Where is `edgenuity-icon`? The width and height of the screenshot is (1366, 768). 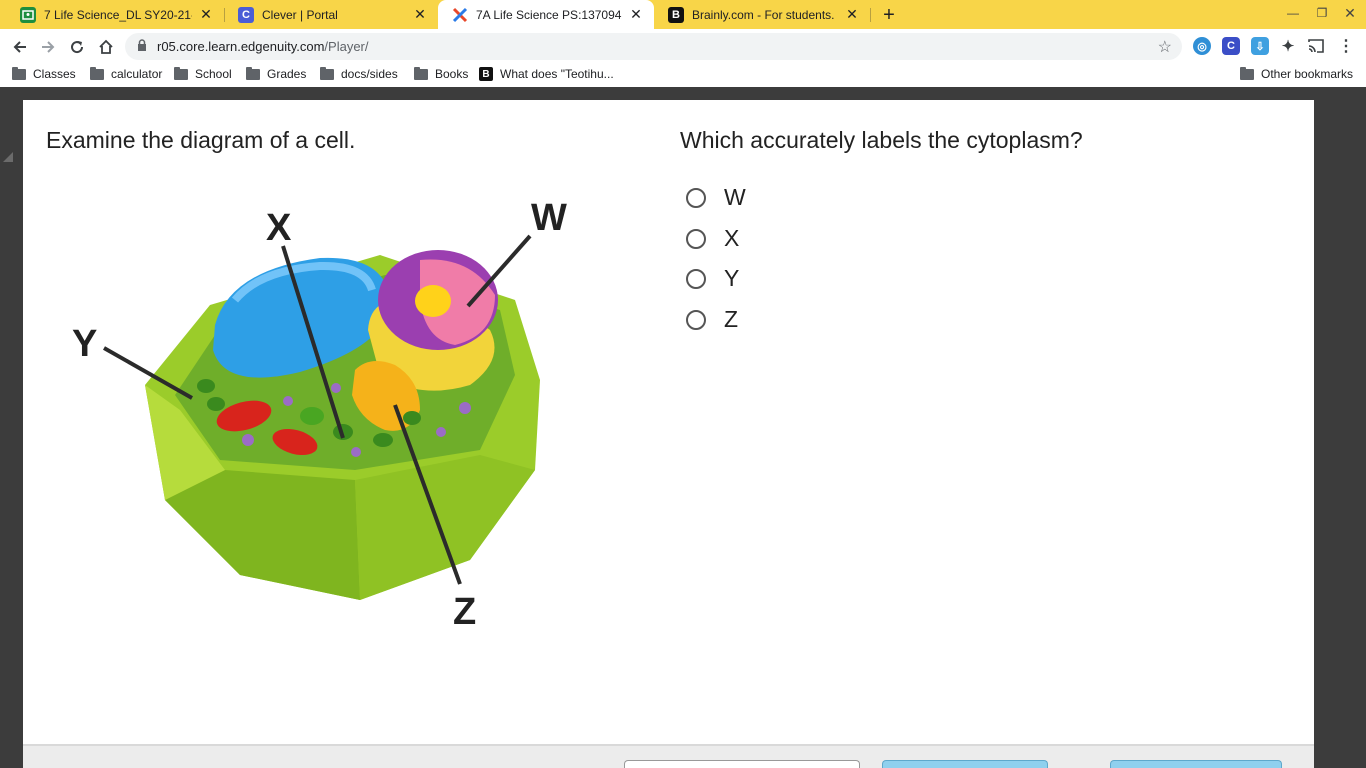 edgenuity-icon is located at coordinates (460, 14).